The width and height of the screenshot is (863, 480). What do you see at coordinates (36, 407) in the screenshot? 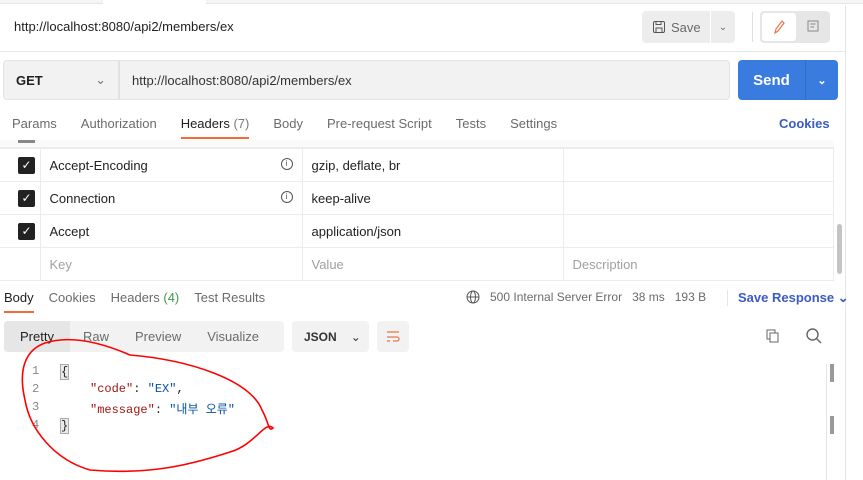
I see `line-number: 3` at bounding box center [36, 407].